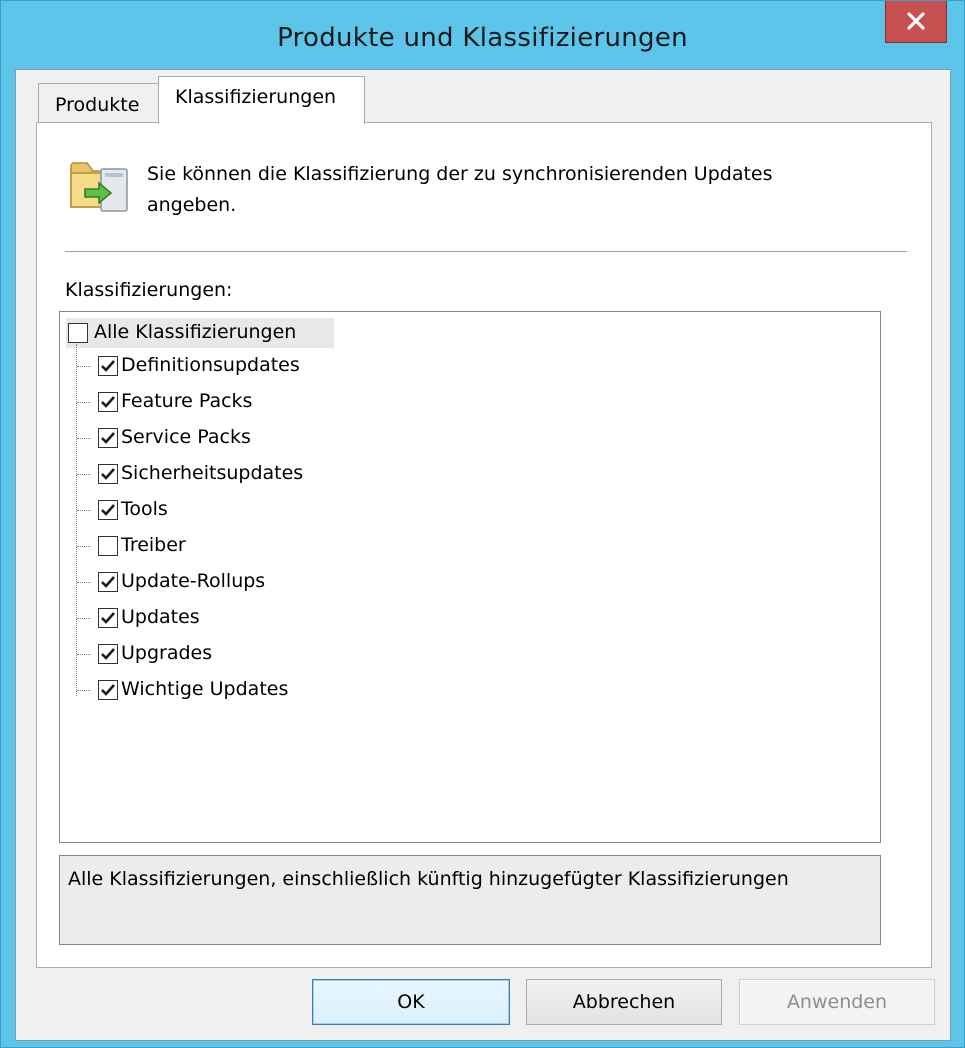  Describe the element at coordinates (482, 38) in the screenshot. I see `window-title: Produkte und Klassifizierungen` at that location.